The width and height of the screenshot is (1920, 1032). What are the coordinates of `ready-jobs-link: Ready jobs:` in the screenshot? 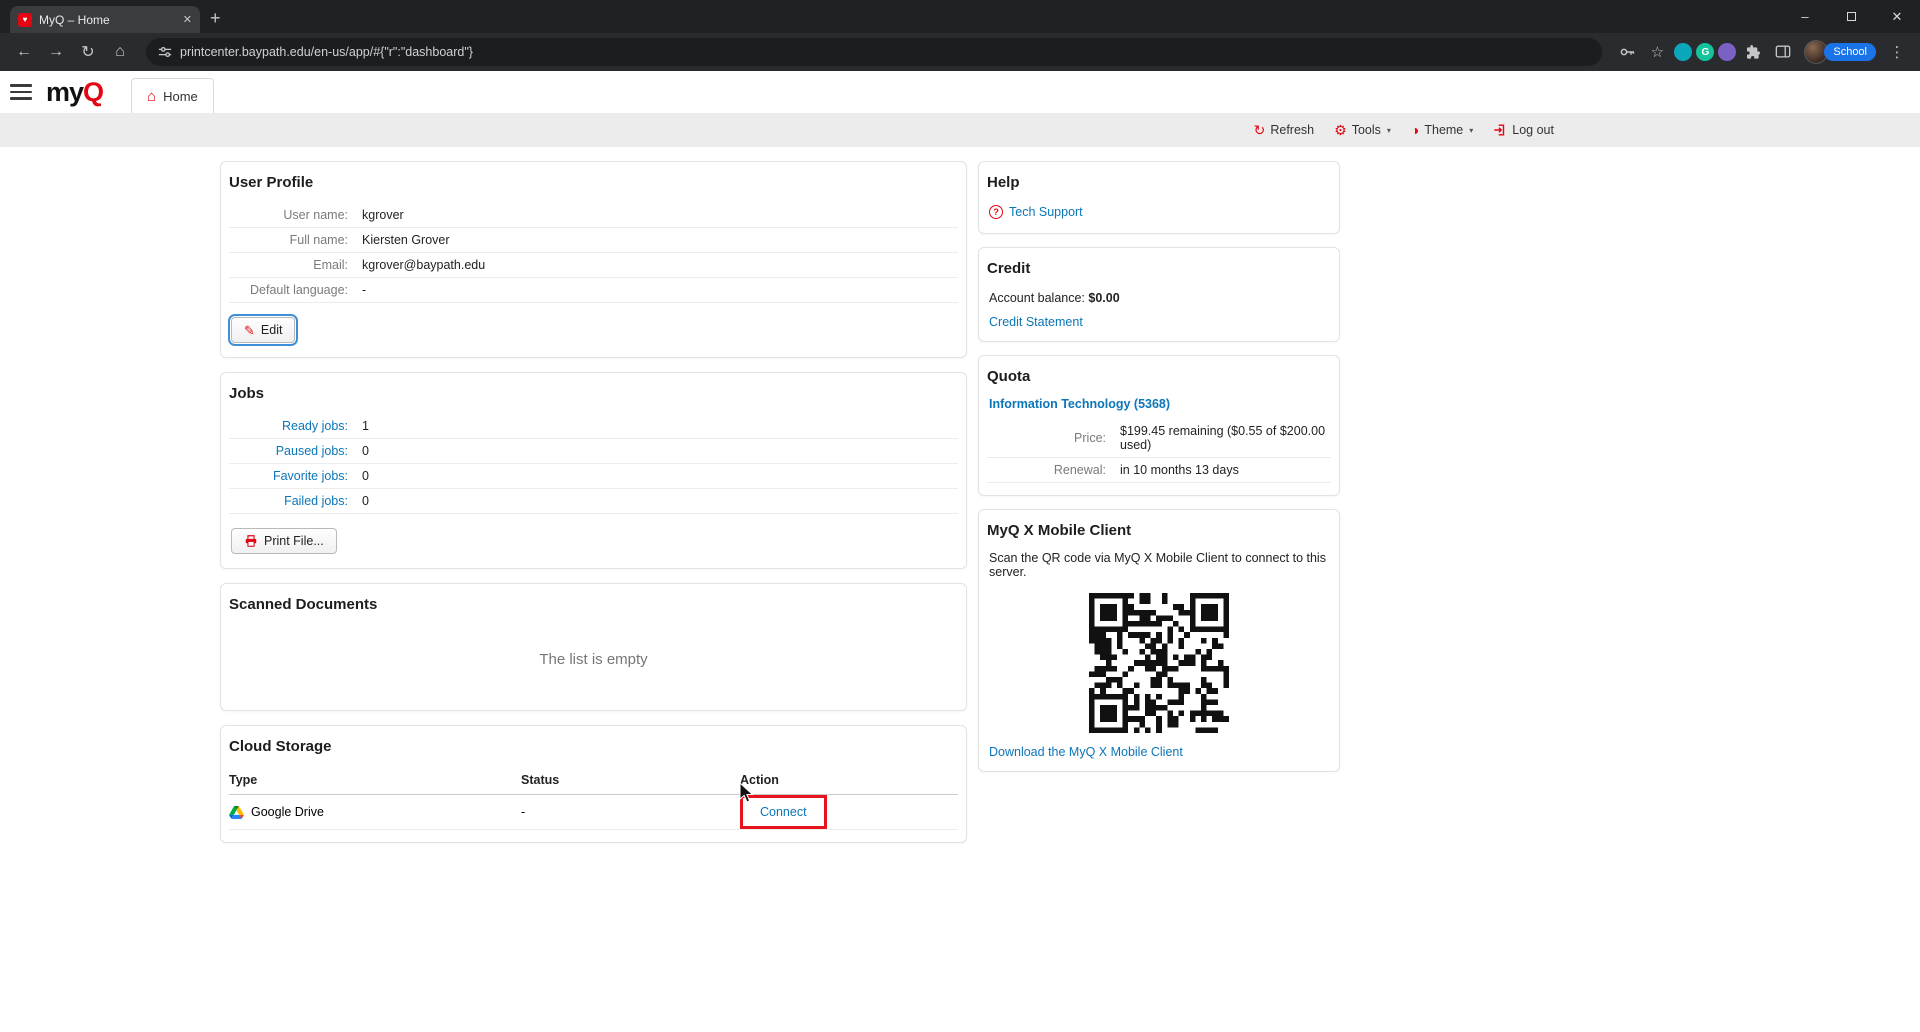 It's located at (288, 426).